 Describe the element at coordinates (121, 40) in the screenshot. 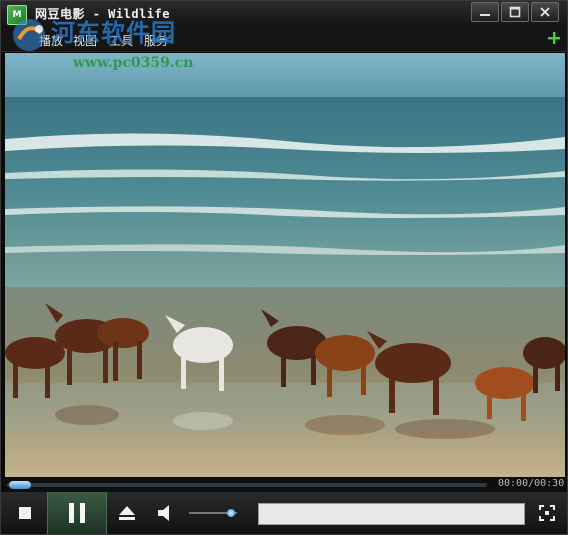

I see `menu-tools: 工具` at that location.